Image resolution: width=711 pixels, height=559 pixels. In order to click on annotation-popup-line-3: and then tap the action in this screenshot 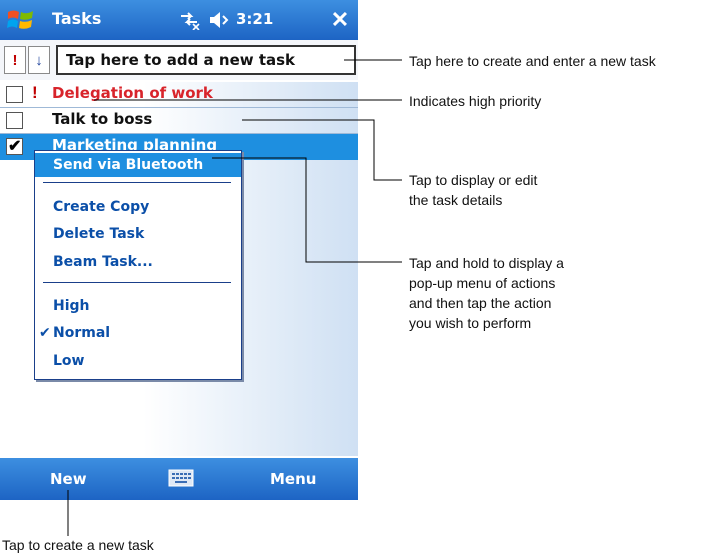, I will do `click(480, 303)`.